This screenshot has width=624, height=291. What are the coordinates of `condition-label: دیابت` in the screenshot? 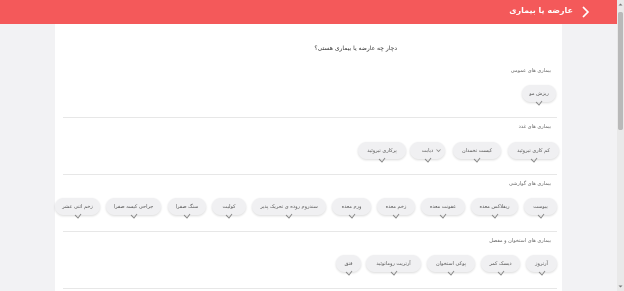 It's located at (427, 150).